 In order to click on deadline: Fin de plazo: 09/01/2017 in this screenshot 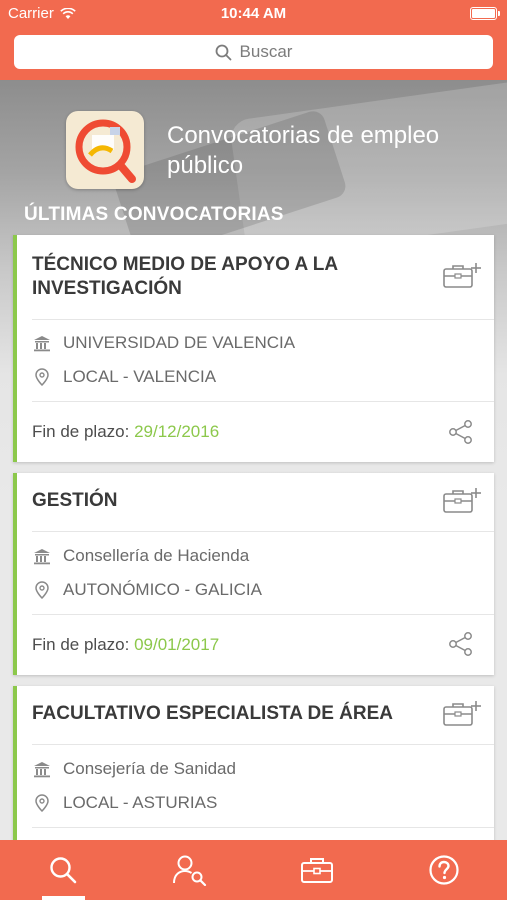, I will do `click(125, 645)`.